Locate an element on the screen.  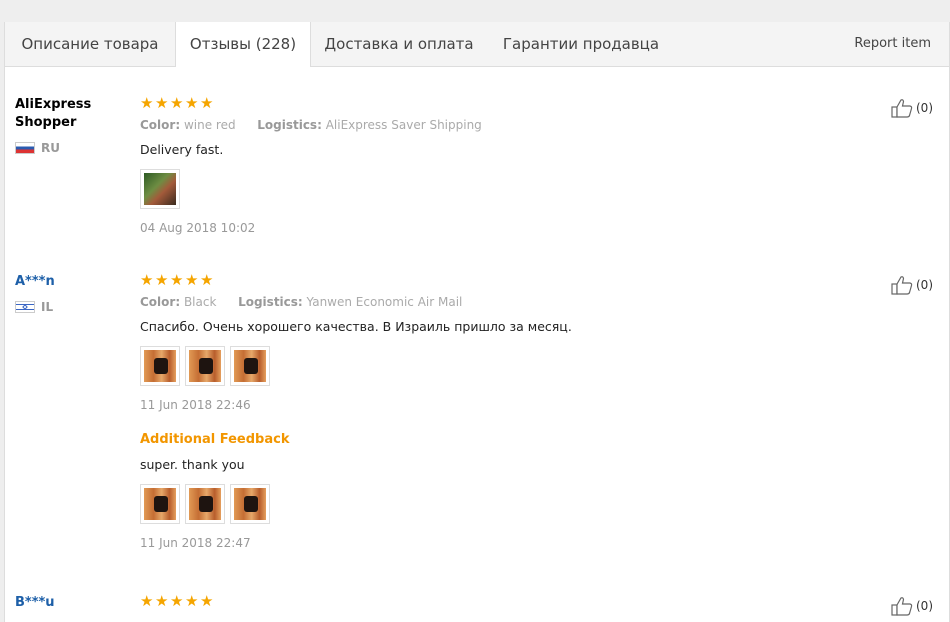
feedback-date: 11 Jun 2018 22:46 is located at coordinates (195, 405).